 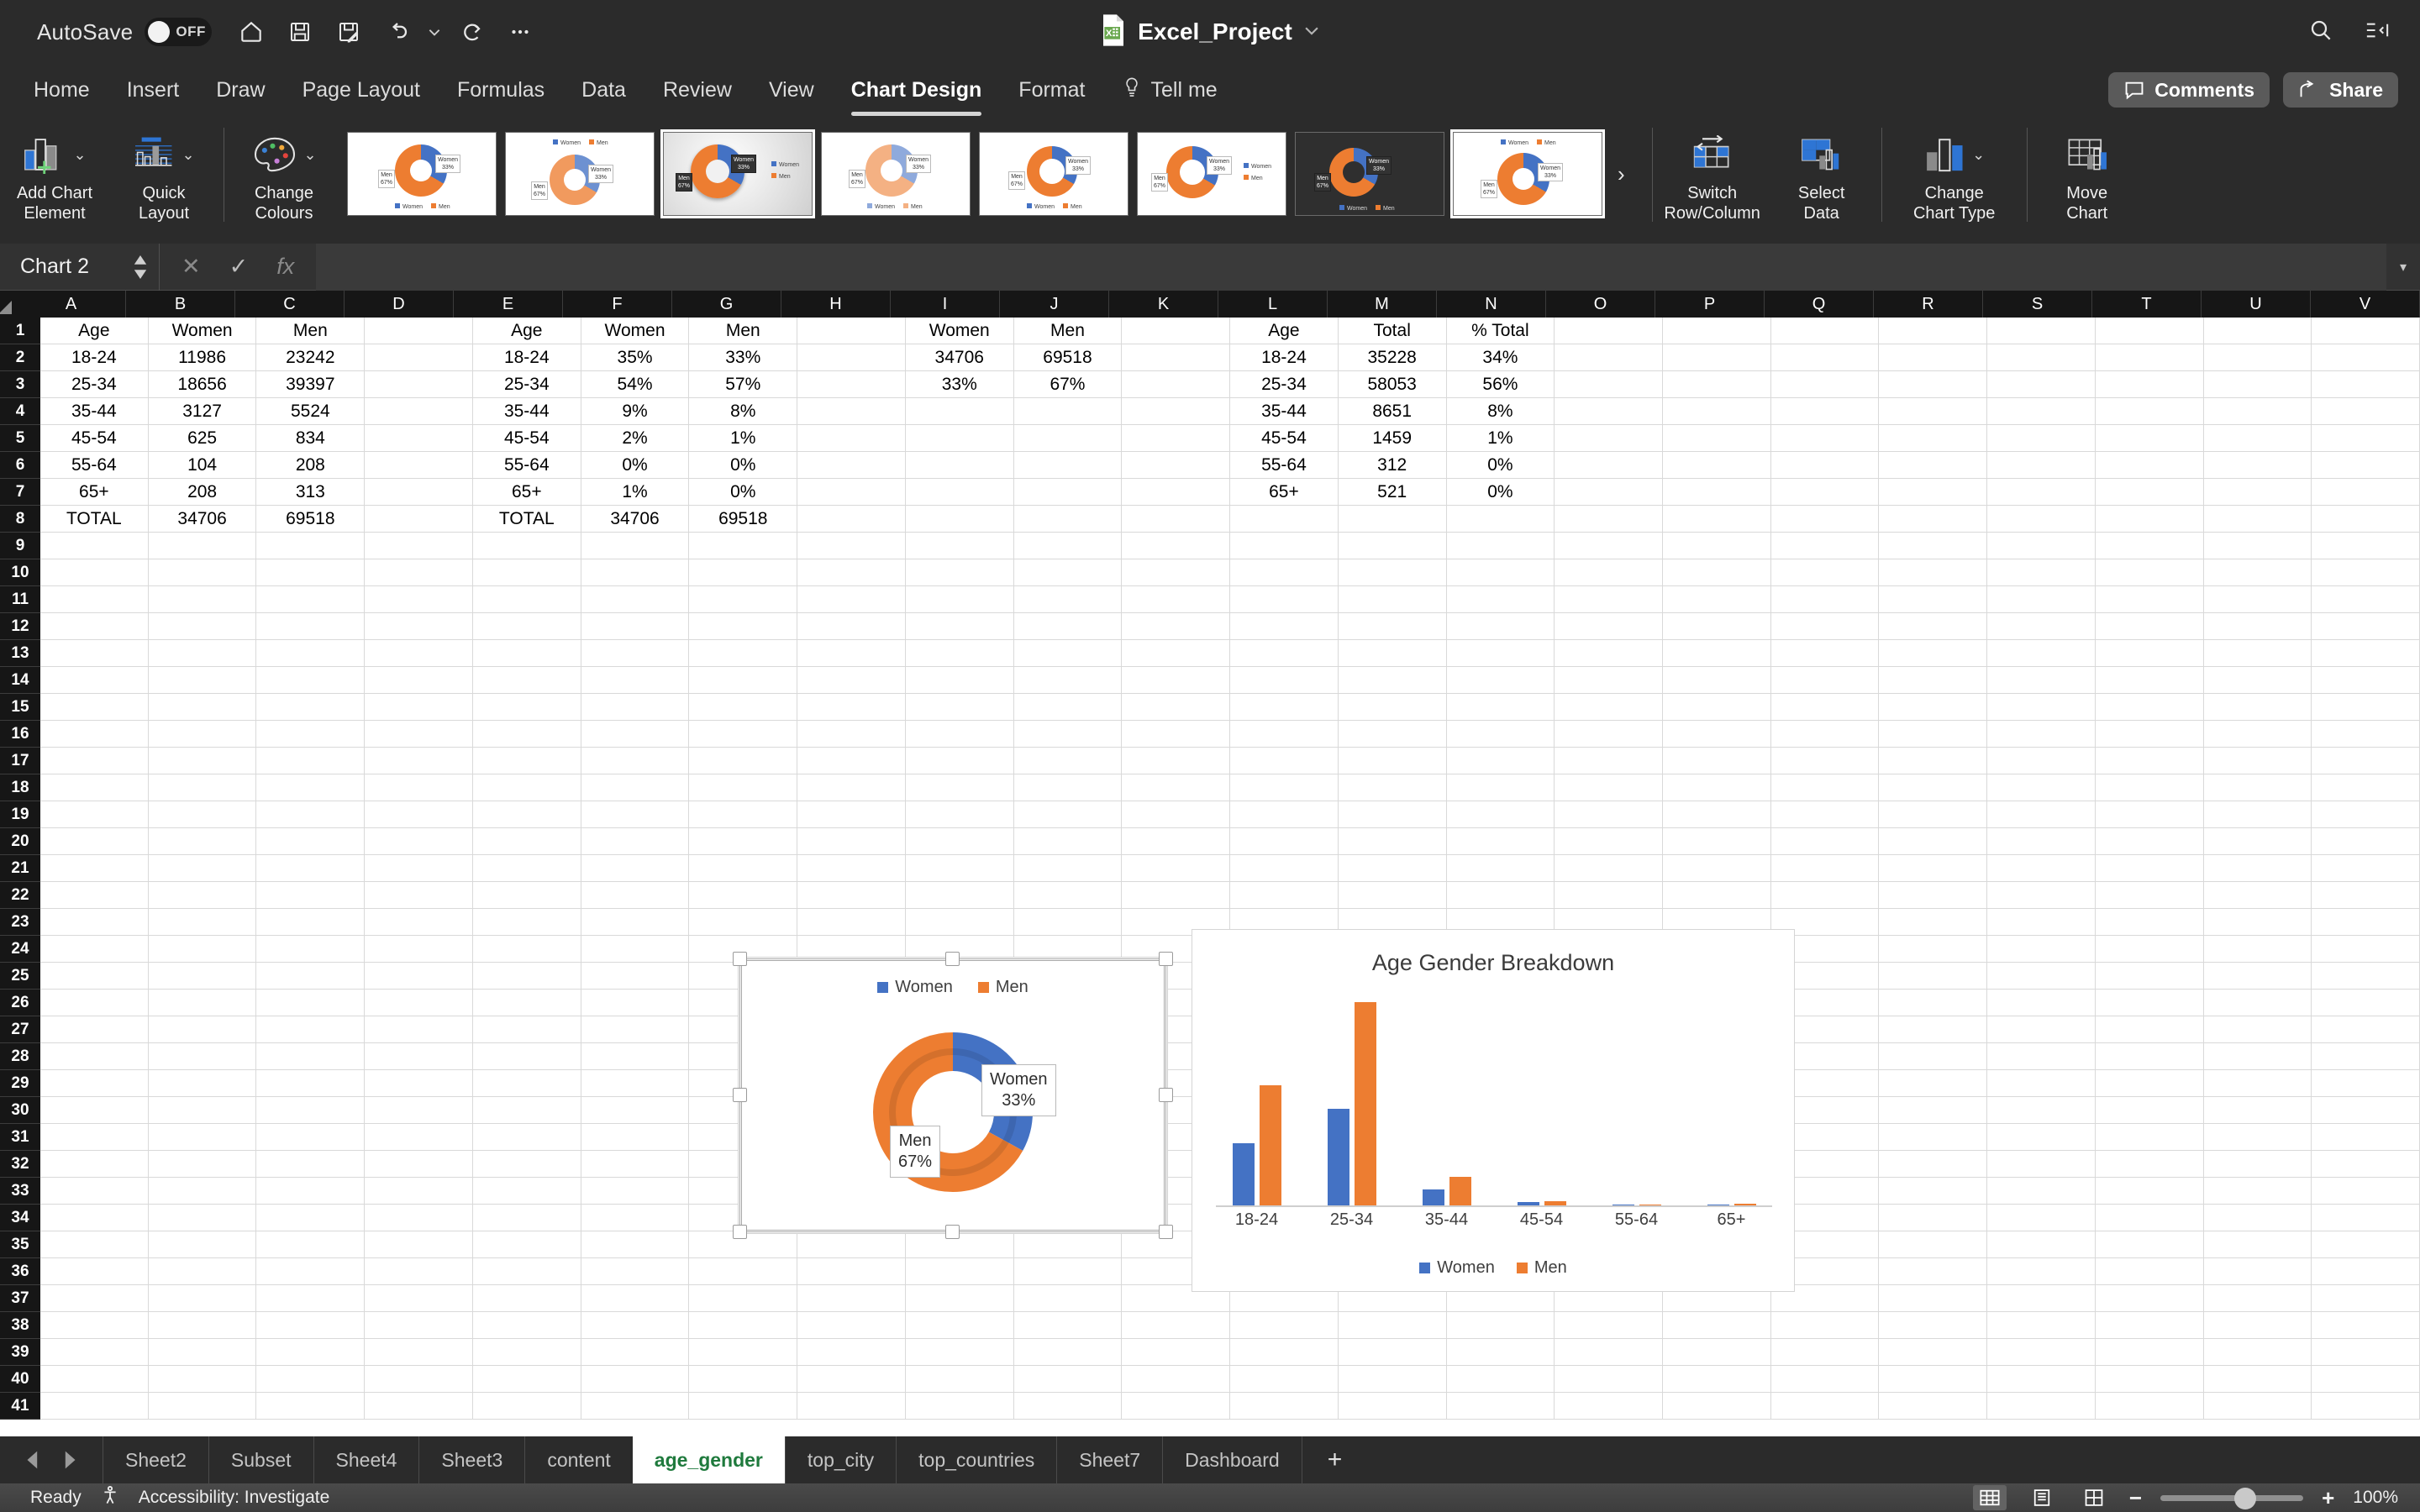 What do you see at coordinates (1609, 1379) in the screenshot?
I see `cell-O40` at bounding box center [1609, 1379].